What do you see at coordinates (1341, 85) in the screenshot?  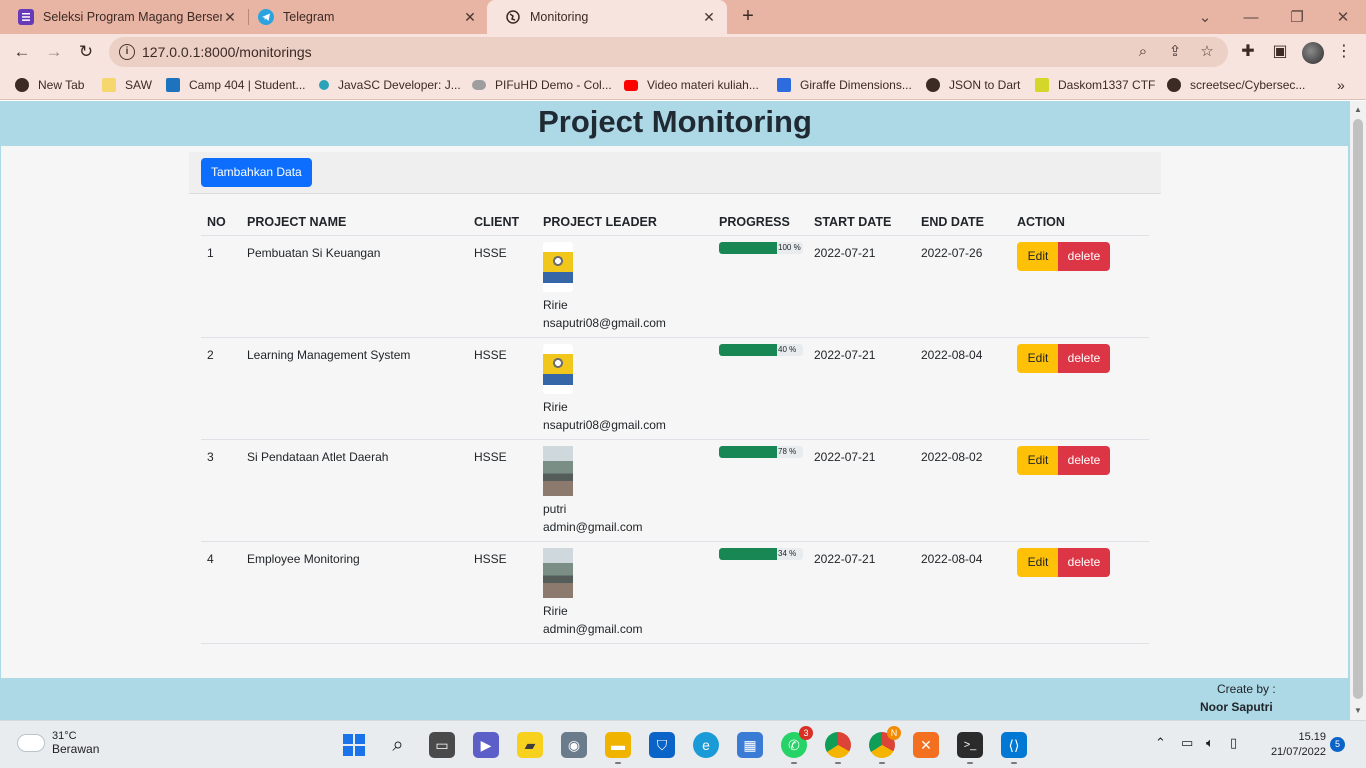 I see `bookmarks-overflow-button: »` at bounding box center [1341, 85].